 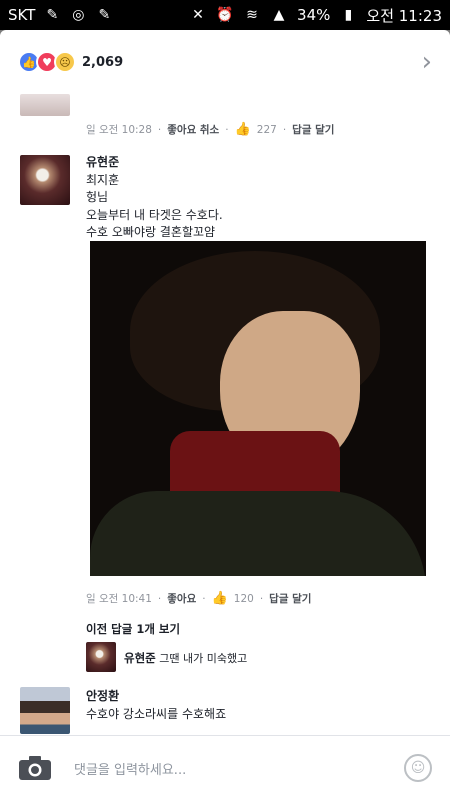 I want to click on status-bar: SKT ✎ ◎ ✎ ✕ ⏰ ≋ ▲ 34% ▮ 오전 11:23, so click(x=225, y=15).